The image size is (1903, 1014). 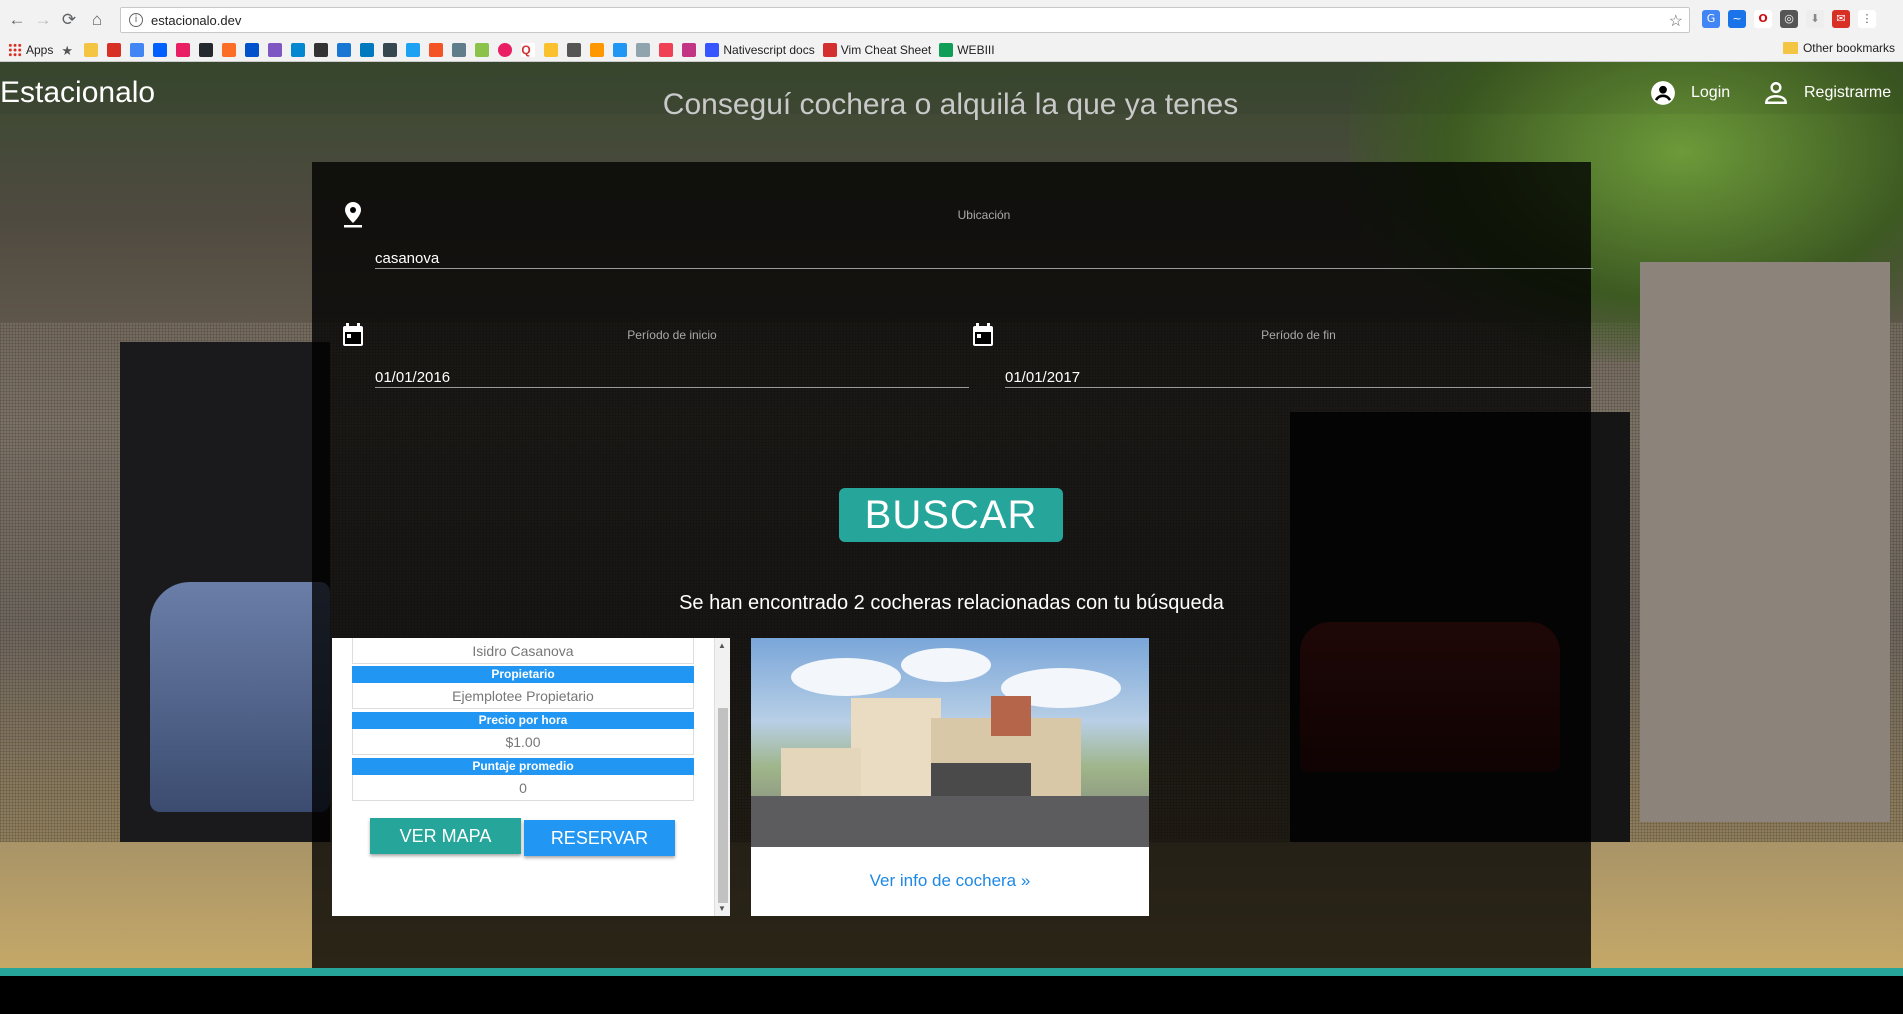 I want to click on start-date-field: Período de inicio 01/01/2016, so click(x=672, y=358).